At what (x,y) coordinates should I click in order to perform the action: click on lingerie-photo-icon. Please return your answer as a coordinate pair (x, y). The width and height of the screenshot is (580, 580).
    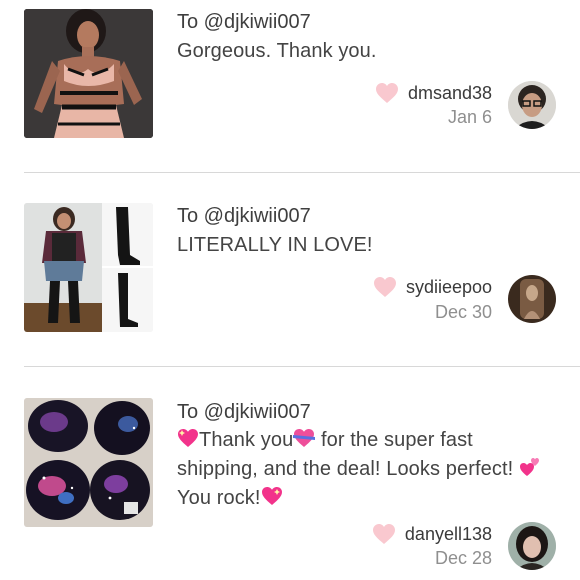
    Looking at the image, I should click on (88, 73).